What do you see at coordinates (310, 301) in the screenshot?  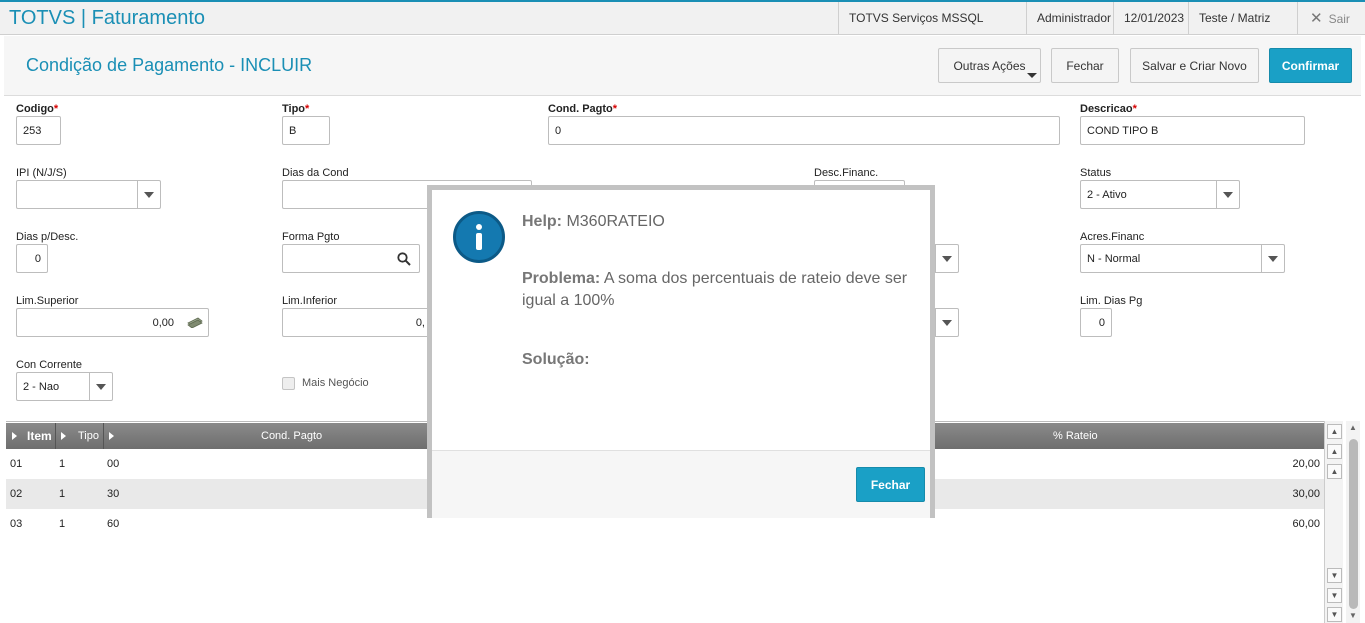 I see `lim-inferior-label: Lim.Inferior` at bounding box center [310, 301].